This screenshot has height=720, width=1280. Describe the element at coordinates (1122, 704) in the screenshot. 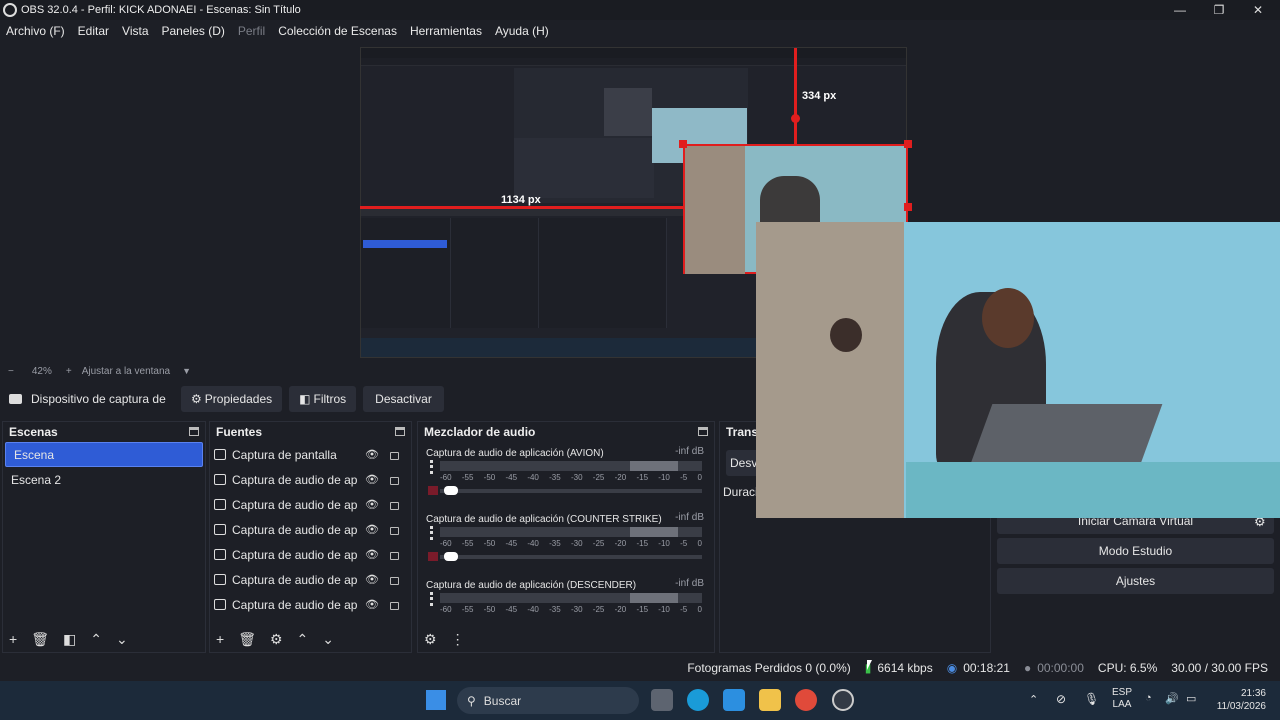

I see `keyboard-layout: LAA` at that location.